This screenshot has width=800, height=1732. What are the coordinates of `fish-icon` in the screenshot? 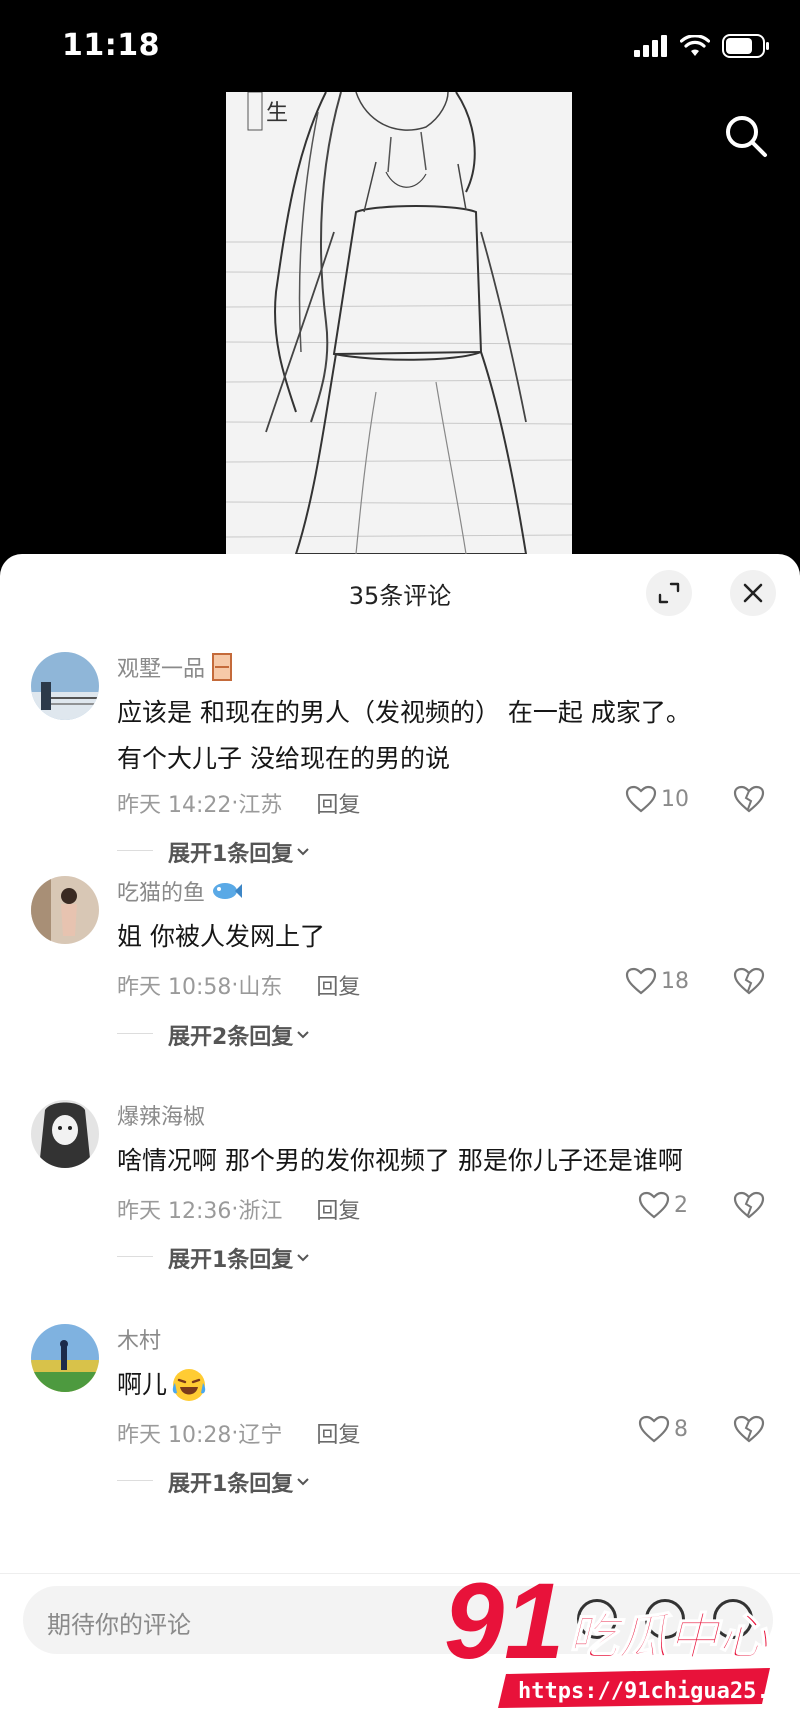 It's located at (228, 891).